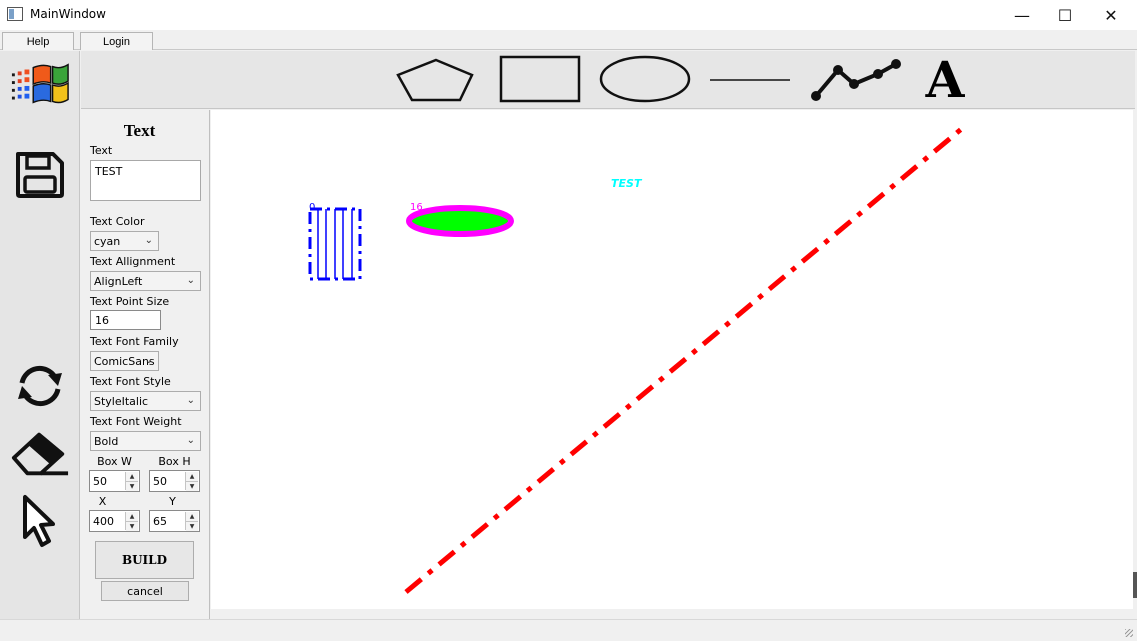 This screenshot has width=1137, height=641. Describe the element at coordinates (124, 241) in the screenshot. I see `text-color-select: cyan ⌄` at that location.